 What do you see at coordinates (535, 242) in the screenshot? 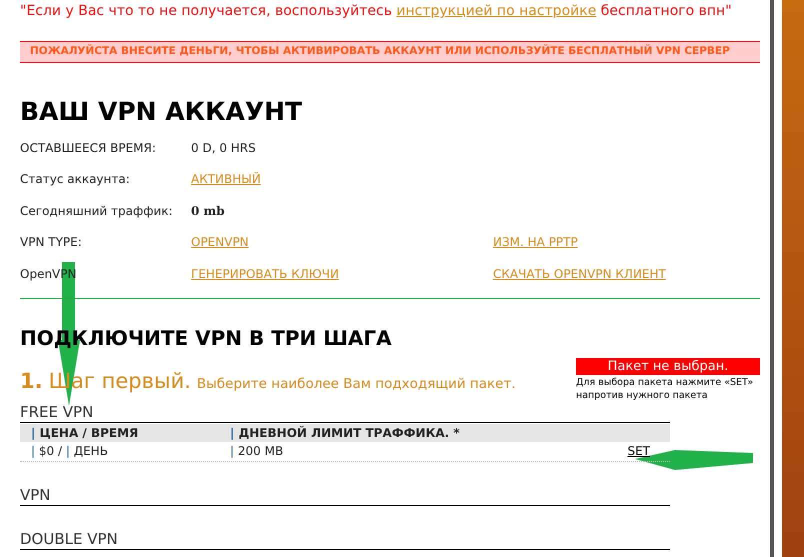
I see `action-link: ИЗМ. НА PPTP` at bounding box center [535, 242].